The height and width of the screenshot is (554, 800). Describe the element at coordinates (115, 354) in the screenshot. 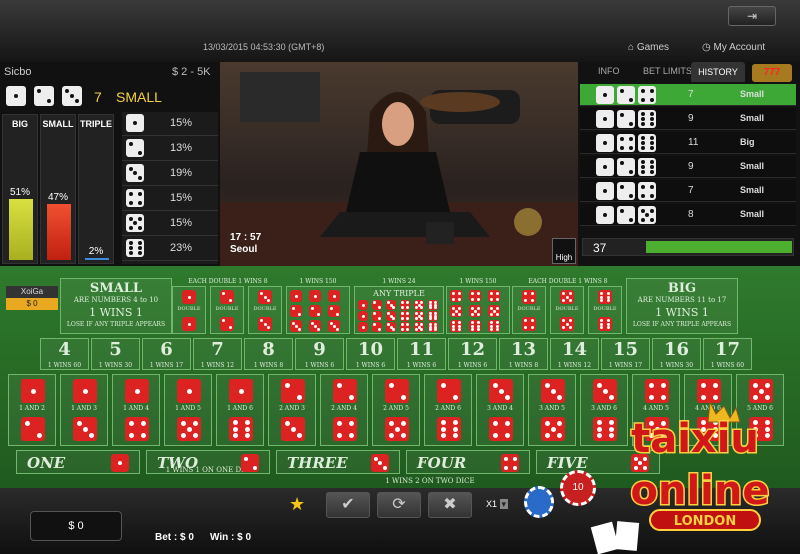

I see `bet-total-5: 5 1 WINS 30` at that location.